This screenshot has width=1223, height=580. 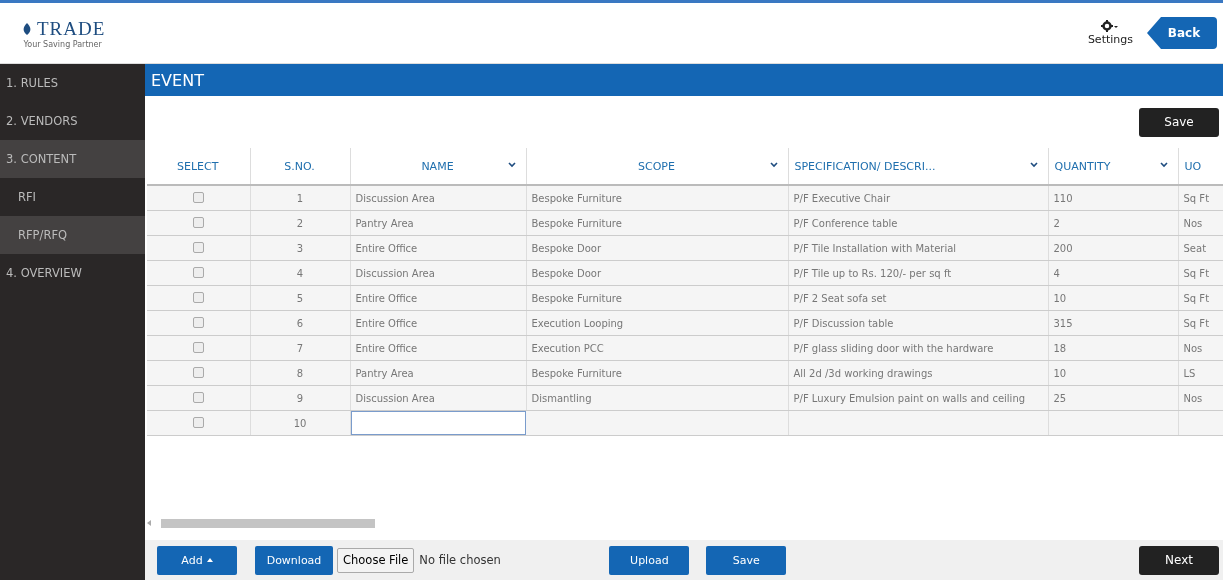 I want to click on table-cell: 5, so click(x=300, y=298).